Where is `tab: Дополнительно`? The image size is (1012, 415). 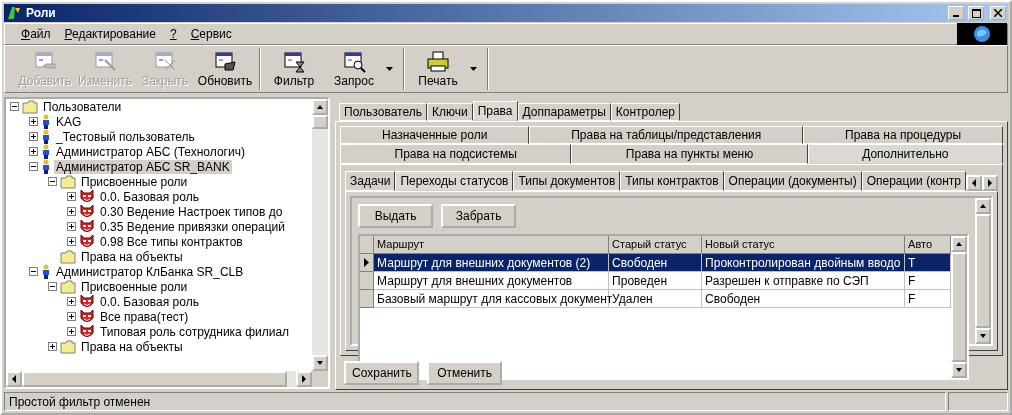
tab: Дополнительно is located at coordinates (905, 154).